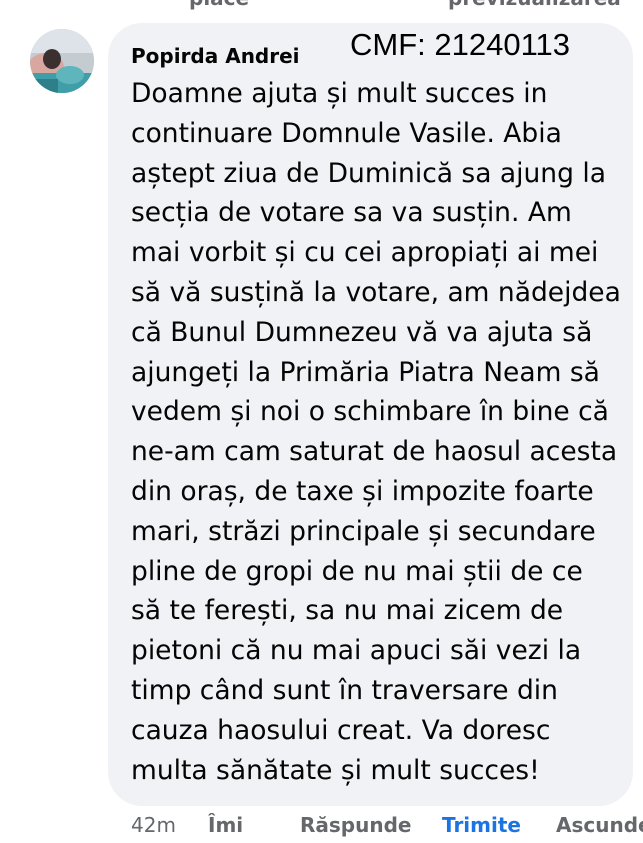  I want to click on comment-line: multa sănătate și mult succes!, so click(335, 770).